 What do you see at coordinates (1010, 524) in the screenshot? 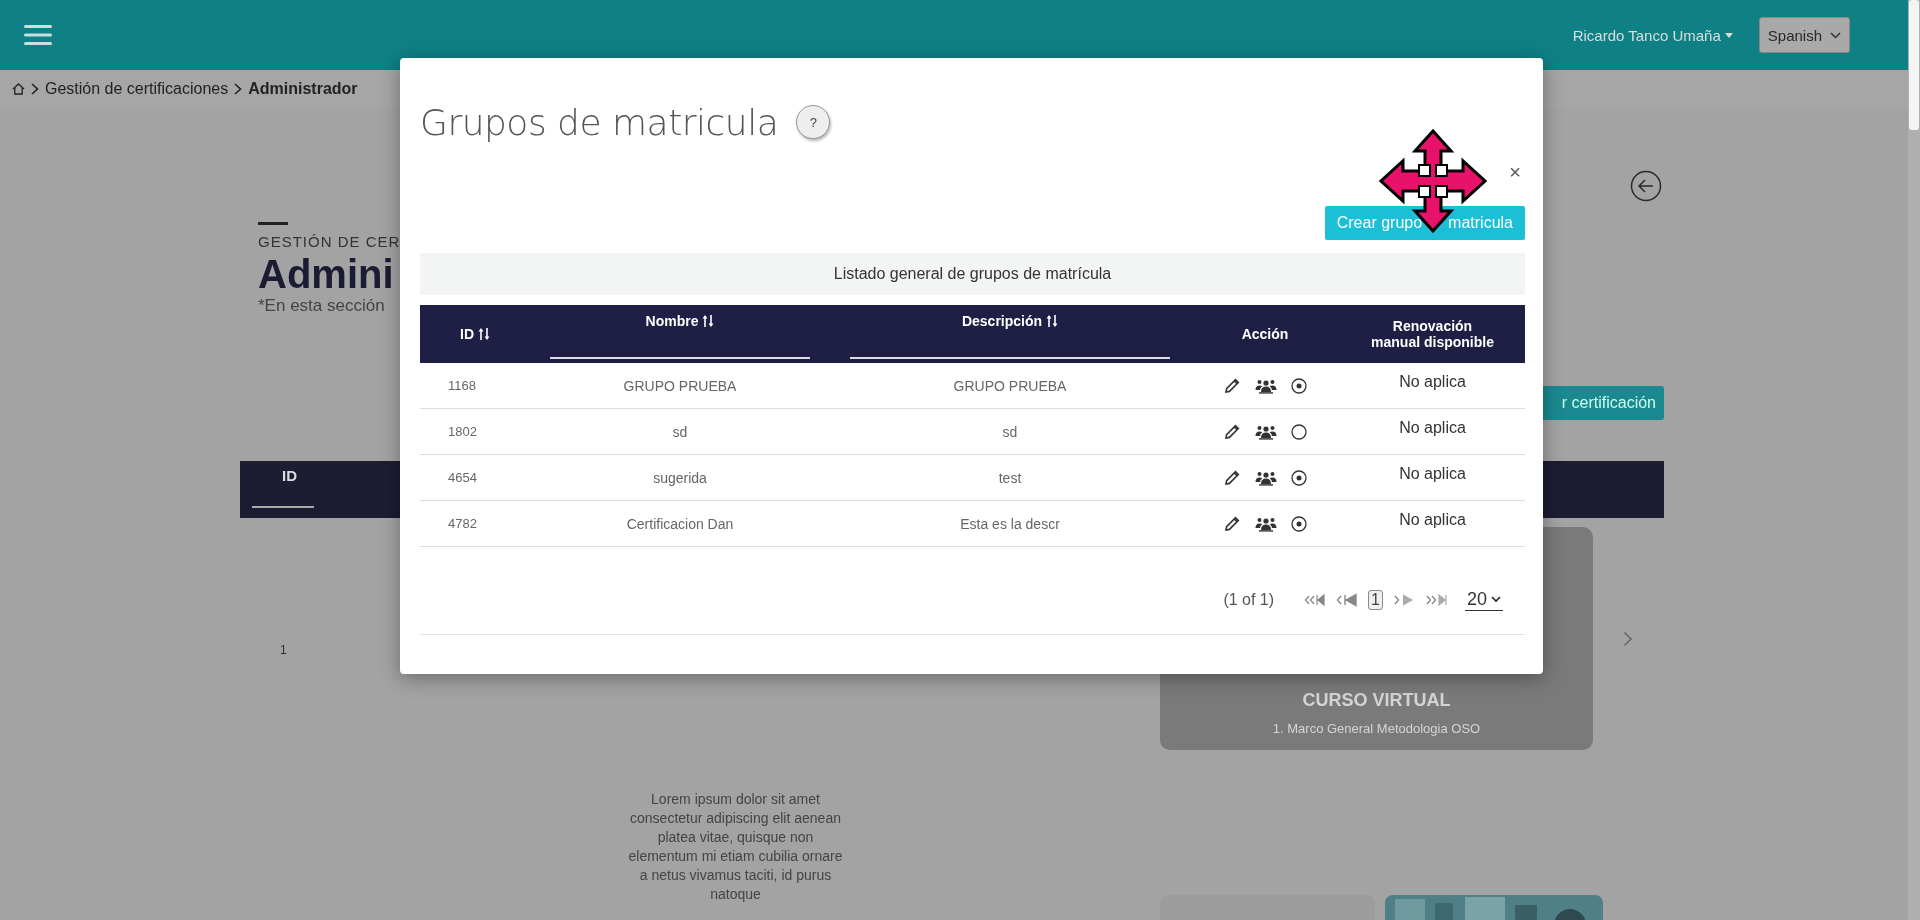
I see `table-cell-text: Esta es la descr` at bounding box center [1010, 524].